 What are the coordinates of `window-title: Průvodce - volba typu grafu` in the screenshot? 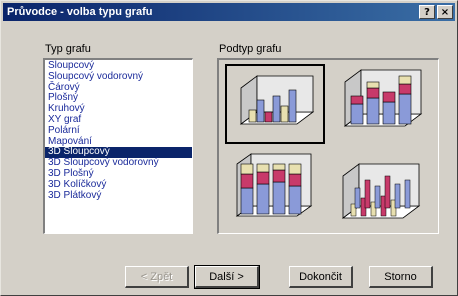 It's located at (80, 12).